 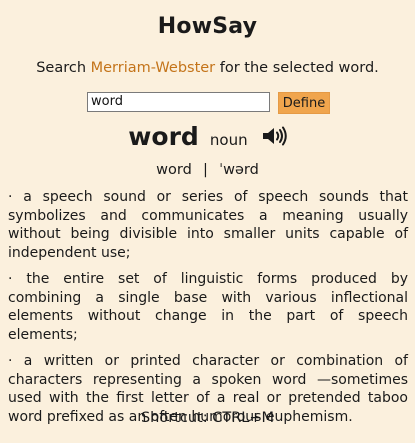 I want to click on tagline-suffix: for the selected word., so click(x=297, y=68).